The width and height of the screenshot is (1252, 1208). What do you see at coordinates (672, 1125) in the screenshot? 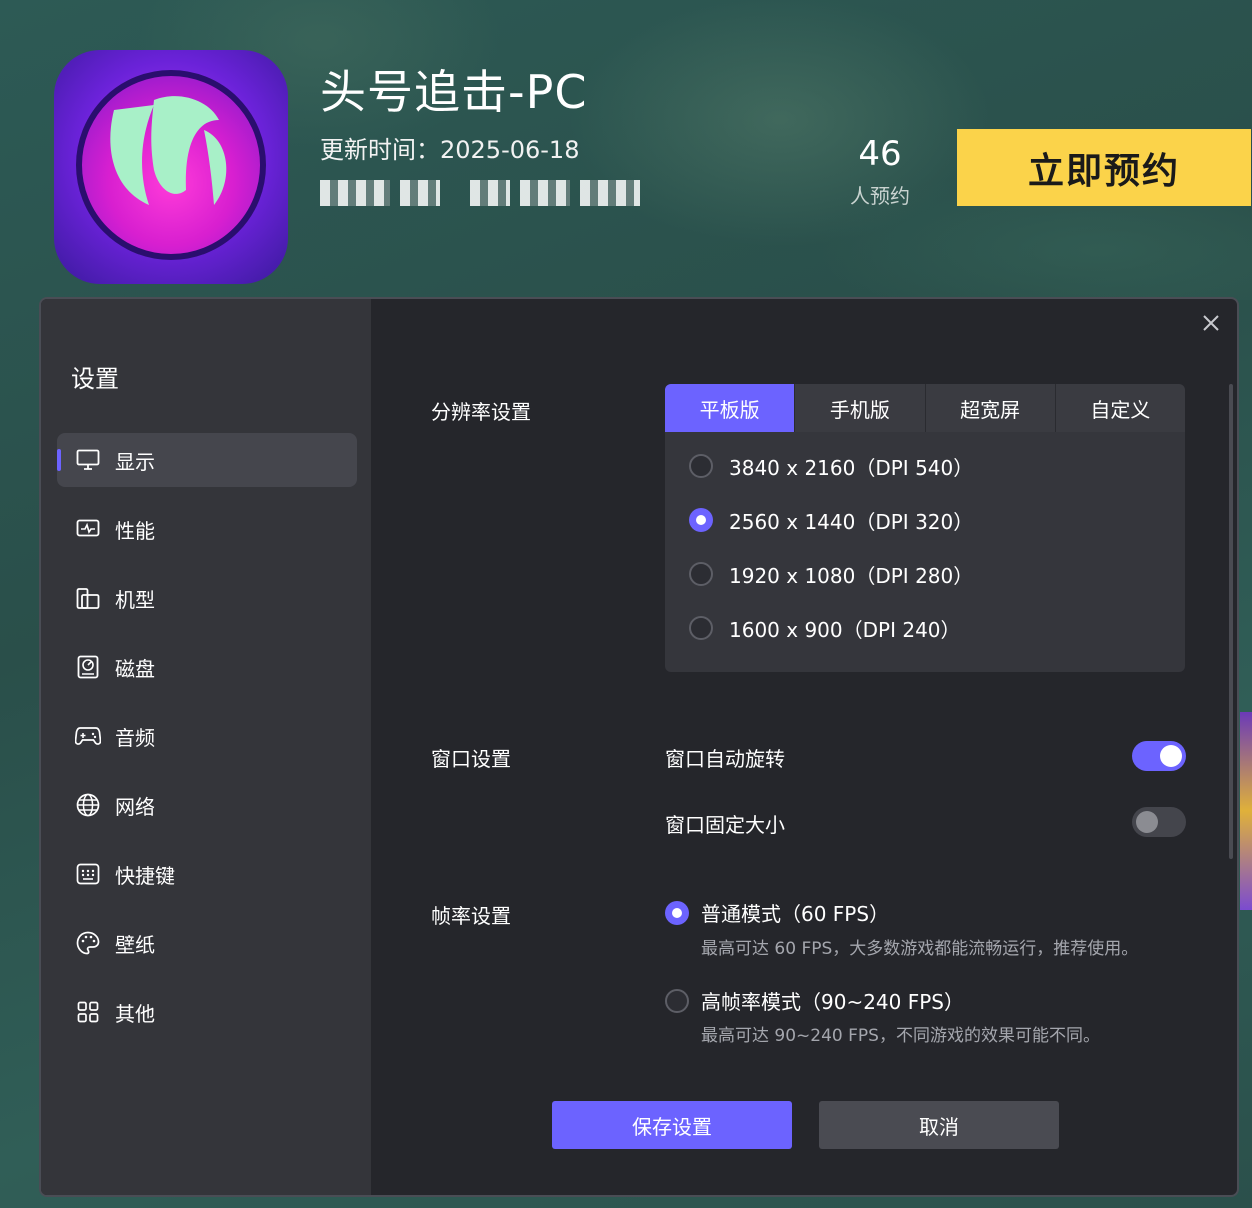
I see `save-settings-button: 保存设置` at bounding box center [672, 1125].